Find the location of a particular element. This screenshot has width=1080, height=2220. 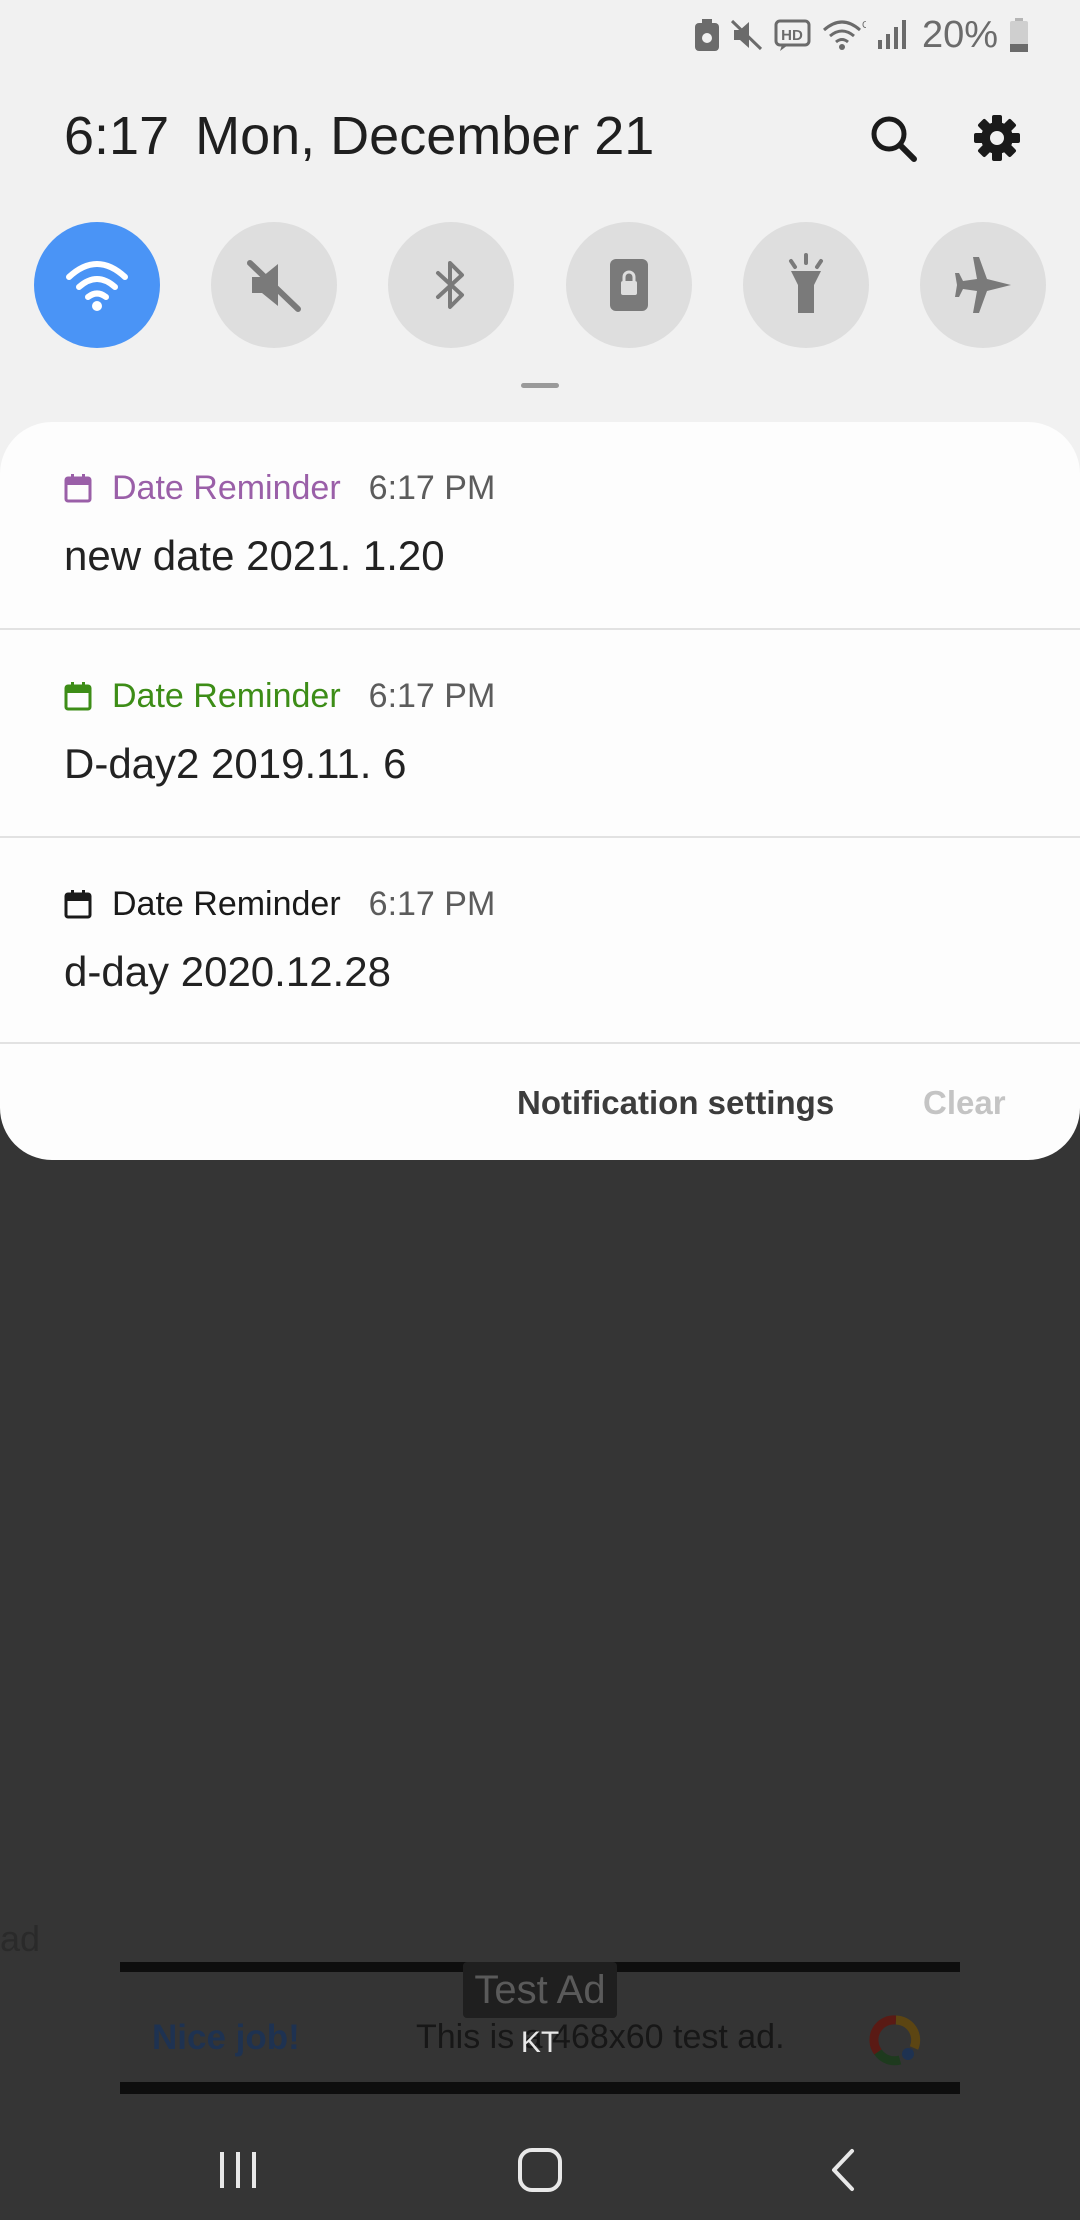

settings-button is located at coordinates (997, 138).